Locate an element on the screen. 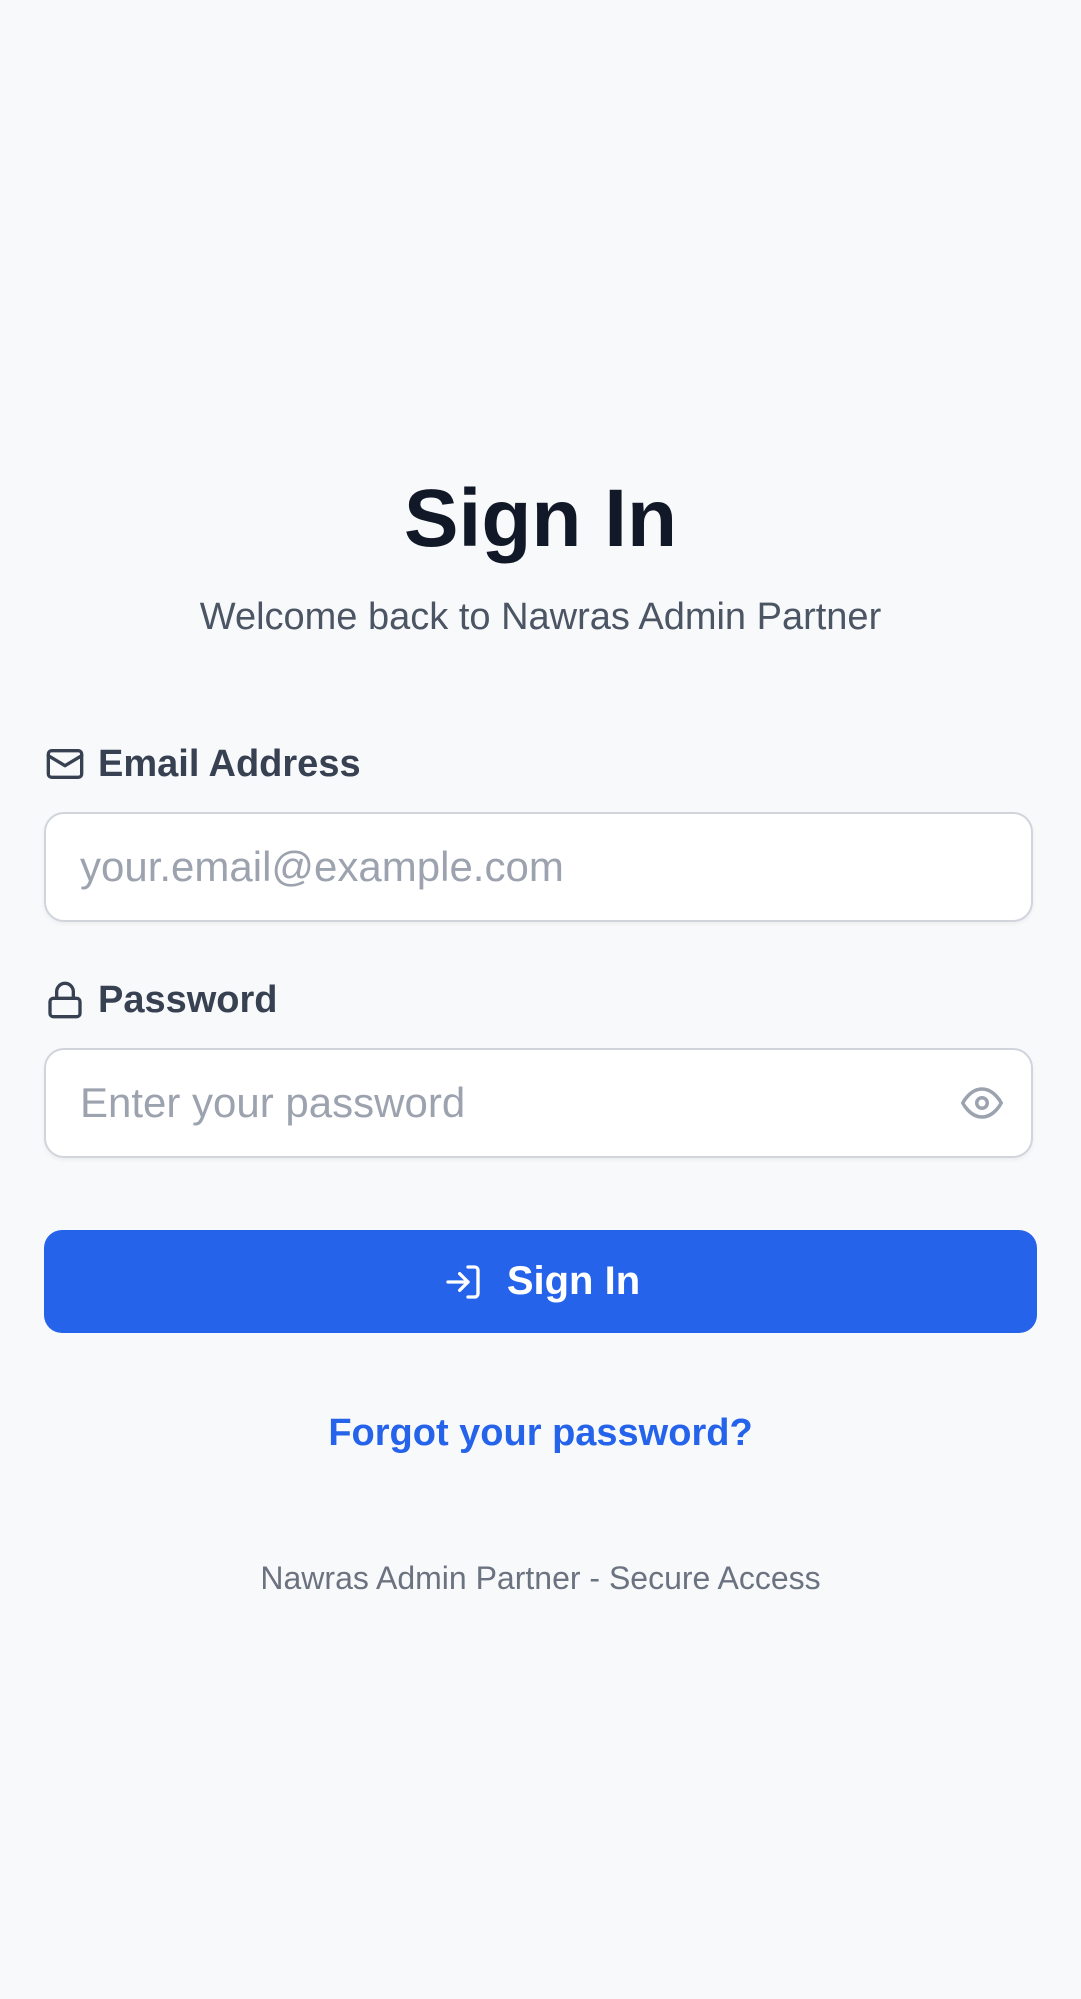  eye-icon is located at coordinates (982, 1103).